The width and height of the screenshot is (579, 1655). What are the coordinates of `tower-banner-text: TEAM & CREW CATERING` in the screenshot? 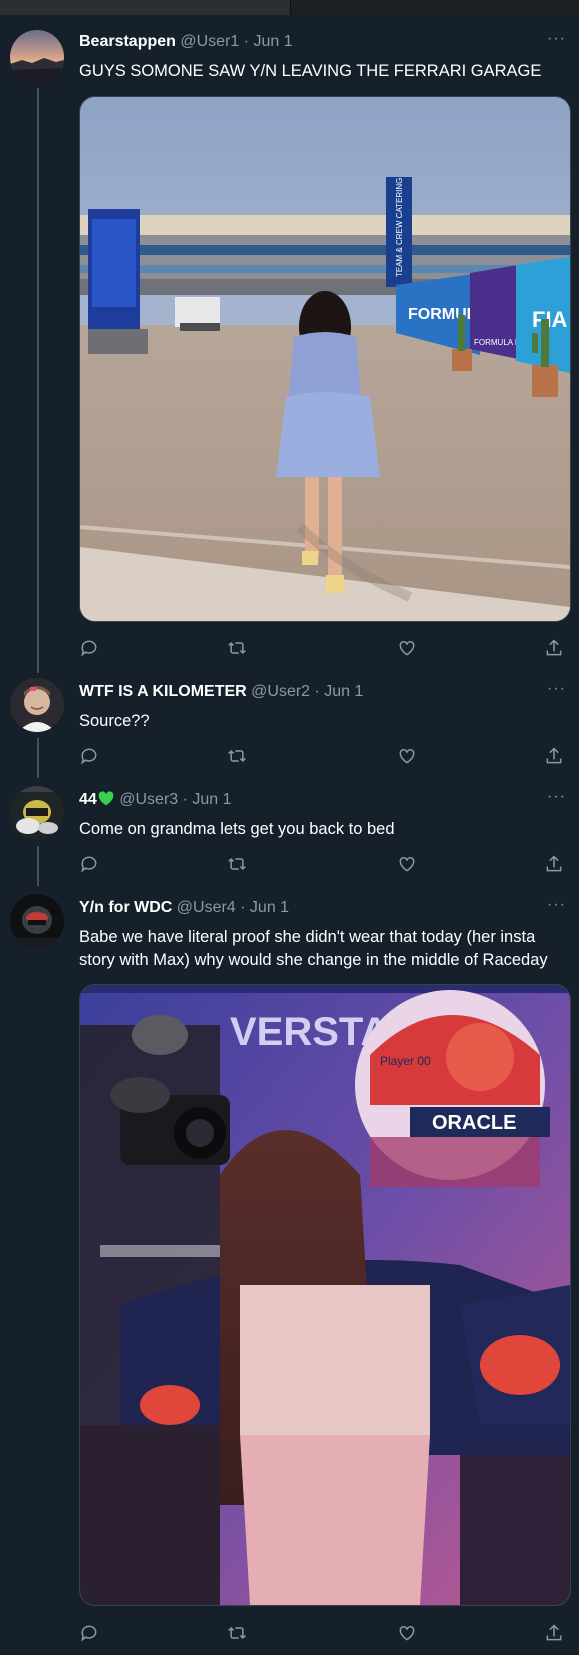 It's located at (399, 227).